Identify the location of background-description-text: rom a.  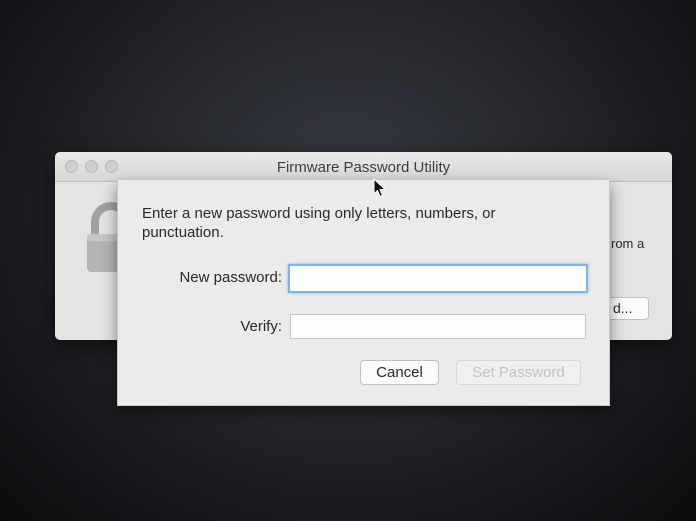
(628, 243).